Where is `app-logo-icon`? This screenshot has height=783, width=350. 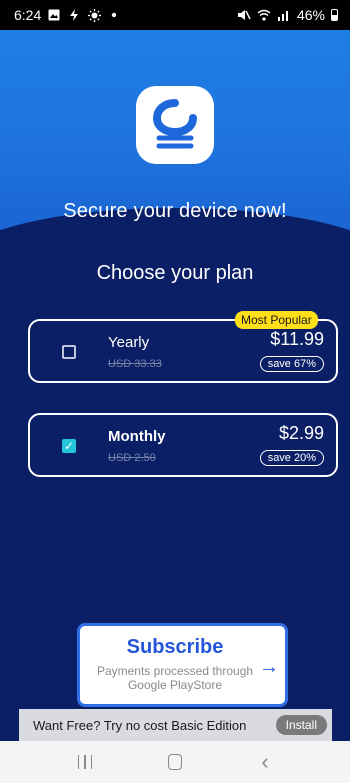 app-logo-icon is located at coordinates (175, 125).